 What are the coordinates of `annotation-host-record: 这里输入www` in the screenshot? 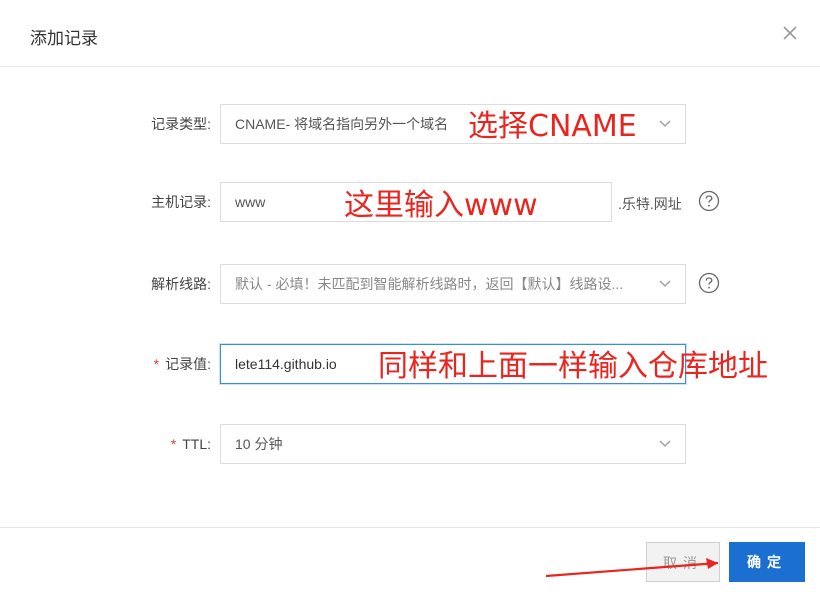 It's located at (441, 205).